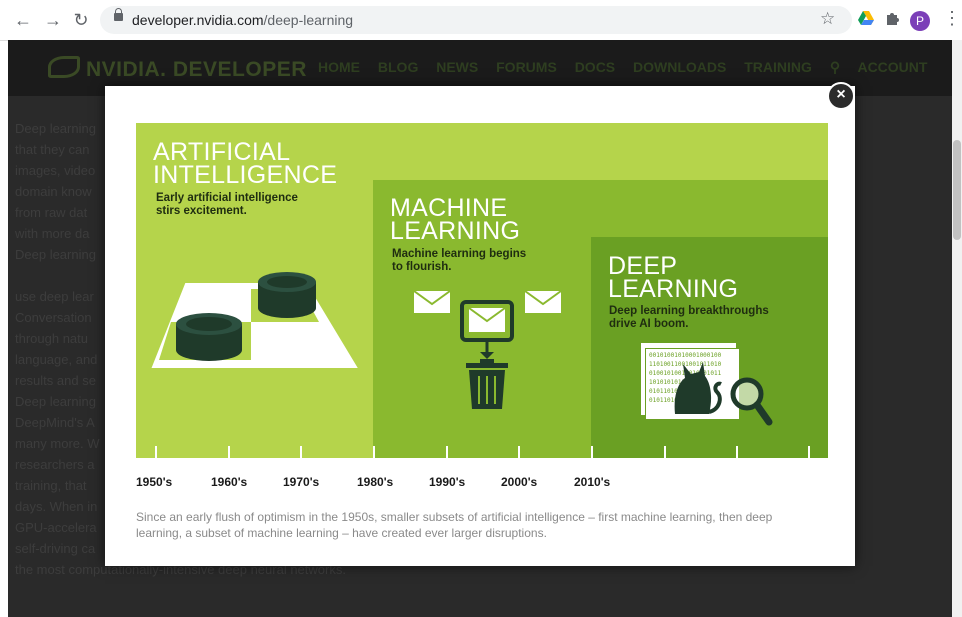 The height and width of the screenshot is (617, 962). I want to click on url-text: developer.nvidia.com/deep-learning, so click(243, 20).